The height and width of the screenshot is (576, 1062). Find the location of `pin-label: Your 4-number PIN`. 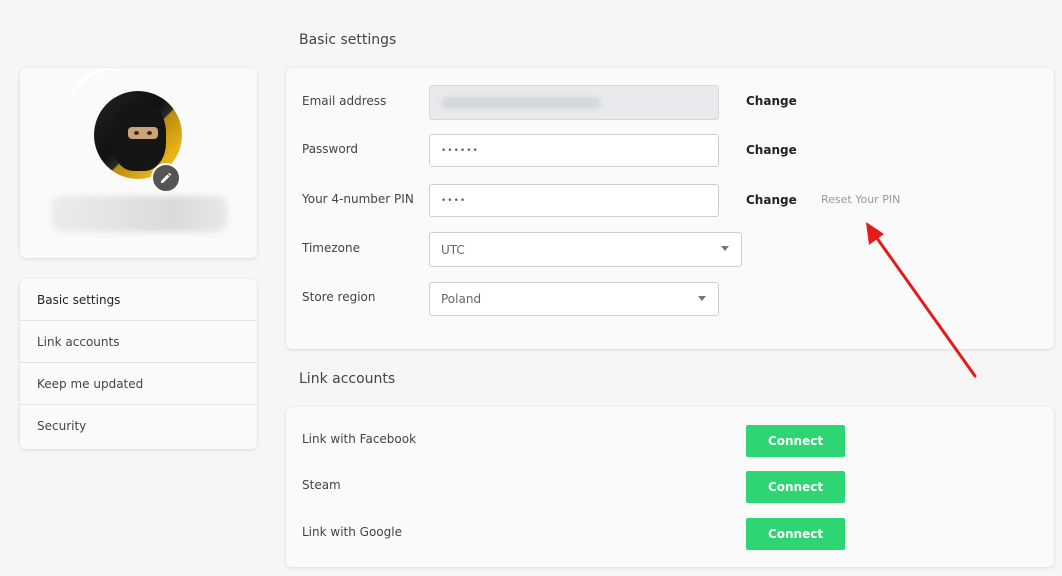

pin-label: Your 4-number PIN is located at coordinates (358, 199).